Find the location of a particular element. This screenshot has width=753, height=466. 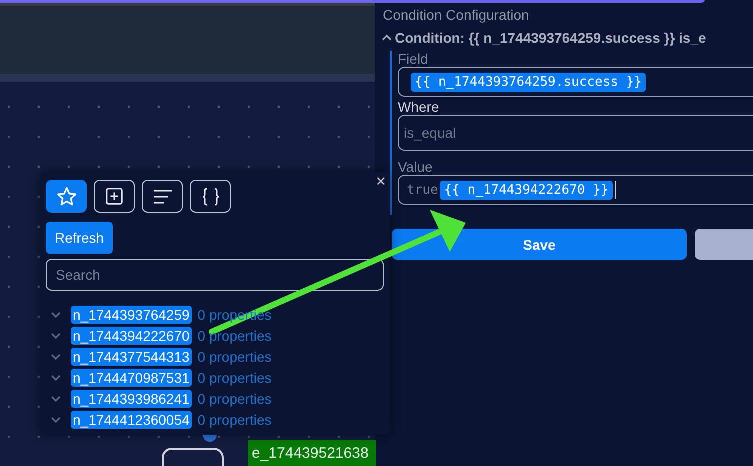

lines-icon is located at coordinates (163, 196).